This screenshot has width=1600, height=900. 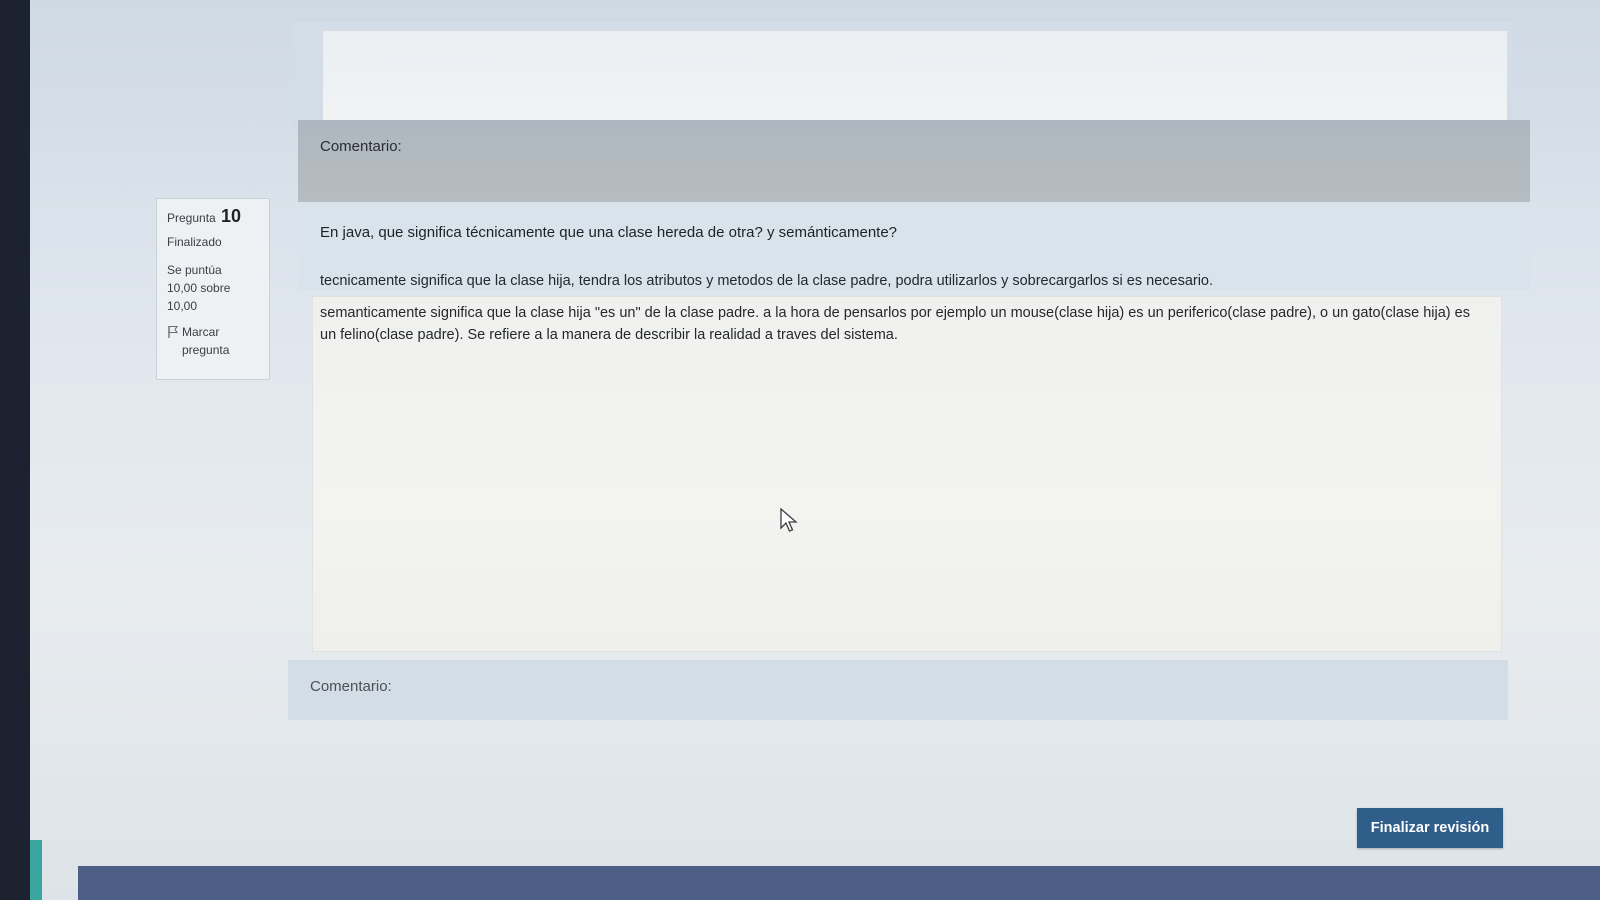 I want to click on flag-icon, so click(x=173, y=331).